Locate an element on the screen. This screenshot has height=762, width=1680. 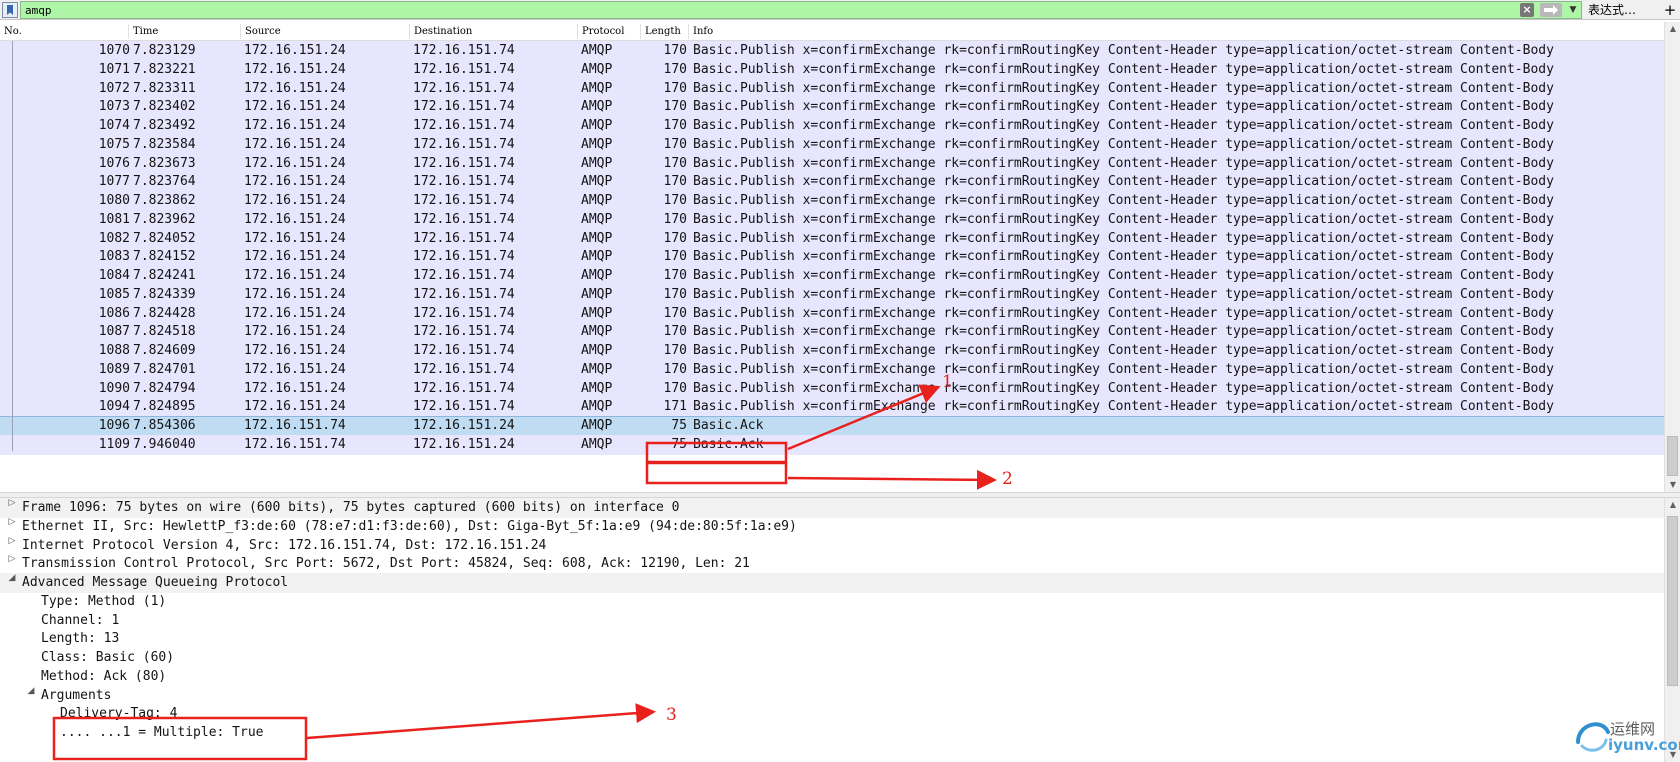
packet-number: 1082 is located at coordinates (114, 238).